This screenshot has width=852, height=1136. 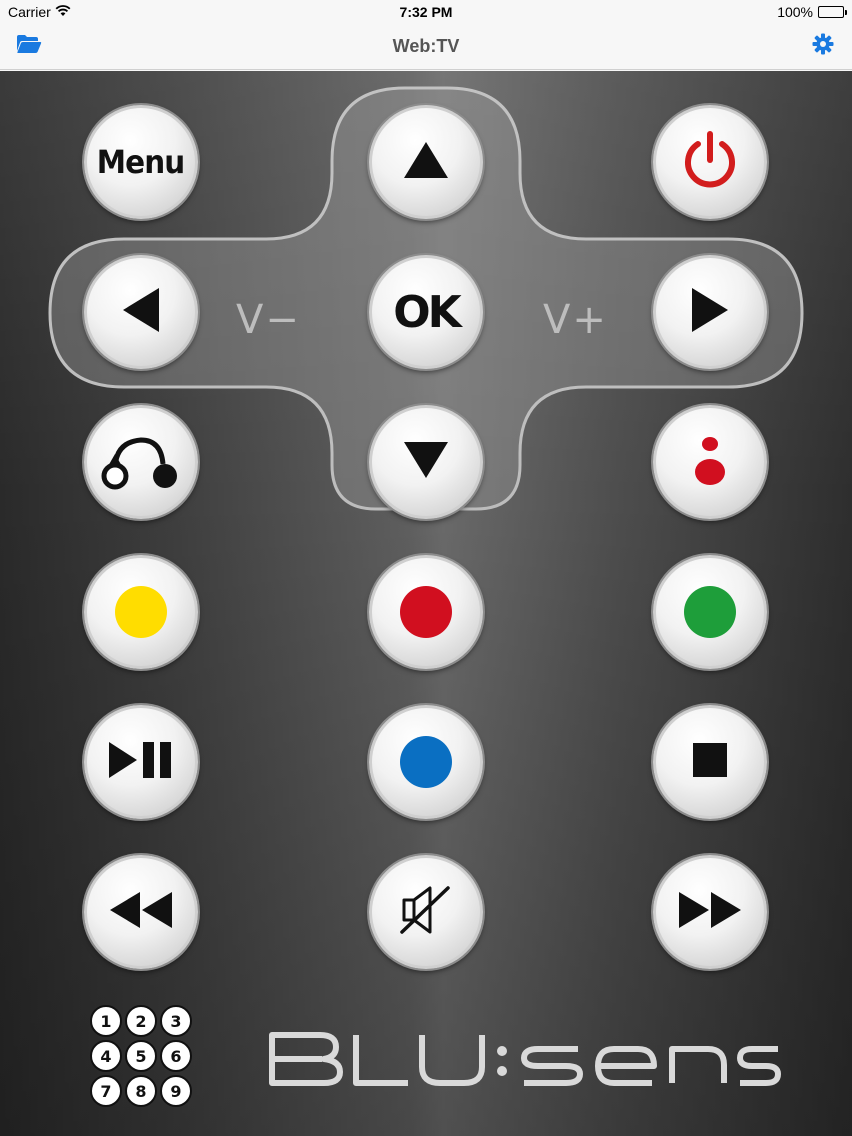 I want to click on arrow-up-icon, so click(x=426, y=162).